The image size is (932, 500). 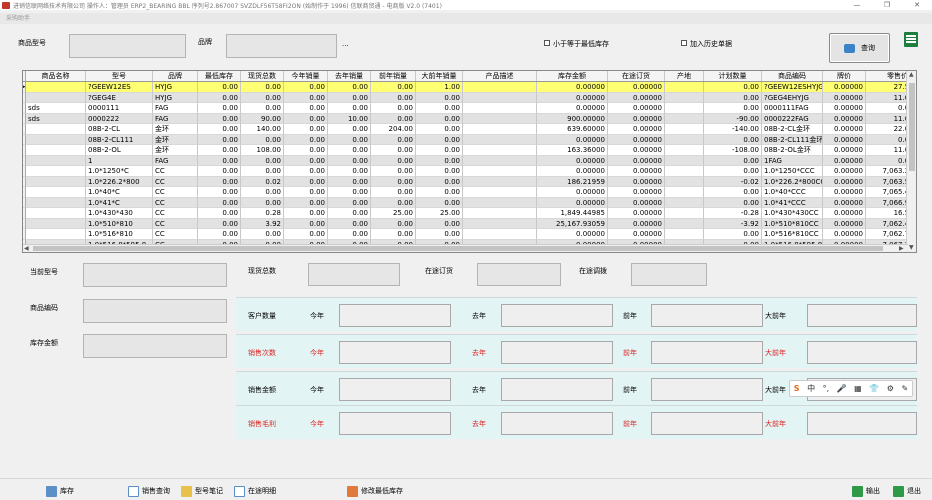 I want to click on column-header: 去年销量, so click(x=349, y=76).